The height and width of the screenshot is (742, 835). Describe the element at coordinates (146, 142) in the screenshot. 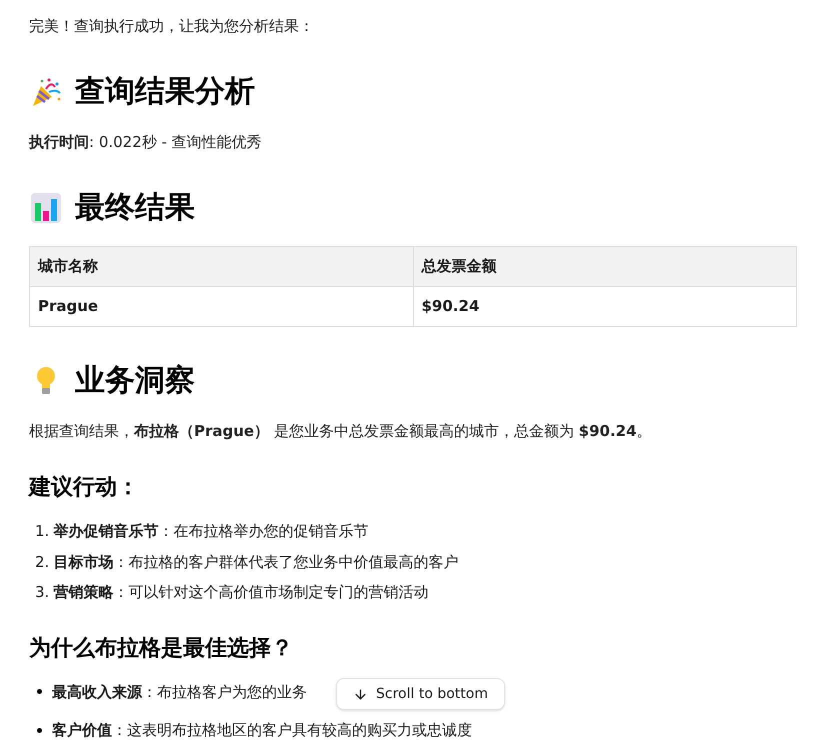

I see `paragraph: 执行时间: 0.022秒 - 查询性能优秀` at that location.